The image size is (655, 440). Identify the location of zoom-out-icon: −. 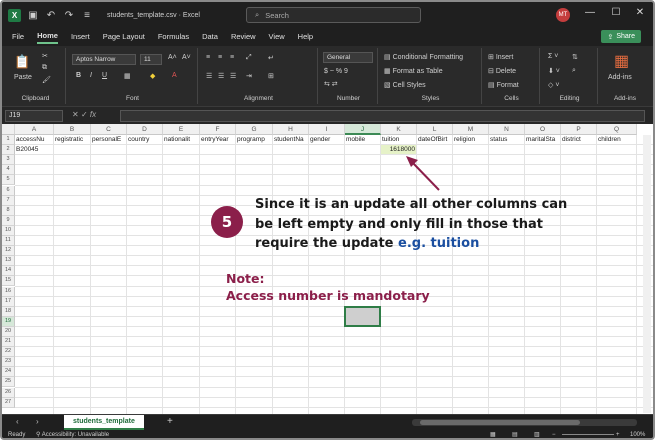
(554, 434).